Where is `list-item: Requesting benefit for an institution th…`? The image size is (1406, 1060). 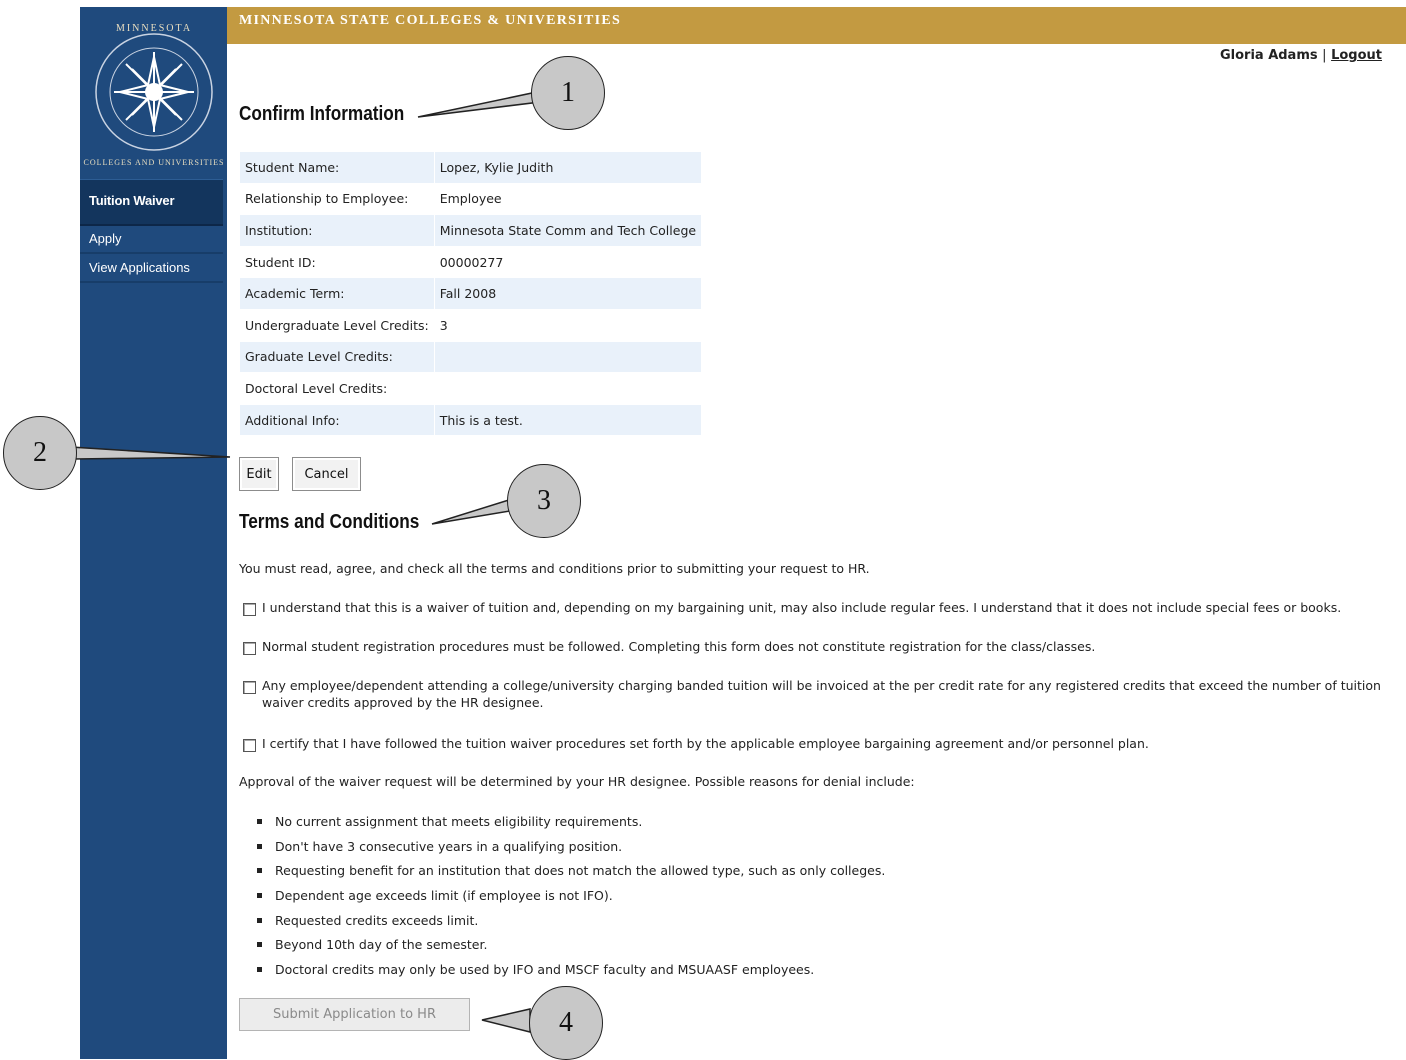 list-item: Requesting benefit for an institution th… is located at coordinates (571, 873).